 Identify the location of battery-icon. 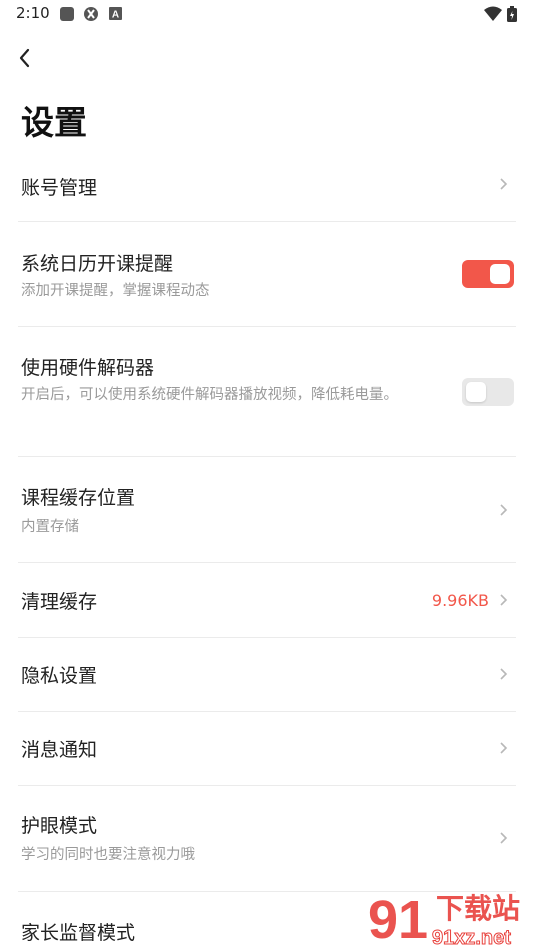
(512, 14).